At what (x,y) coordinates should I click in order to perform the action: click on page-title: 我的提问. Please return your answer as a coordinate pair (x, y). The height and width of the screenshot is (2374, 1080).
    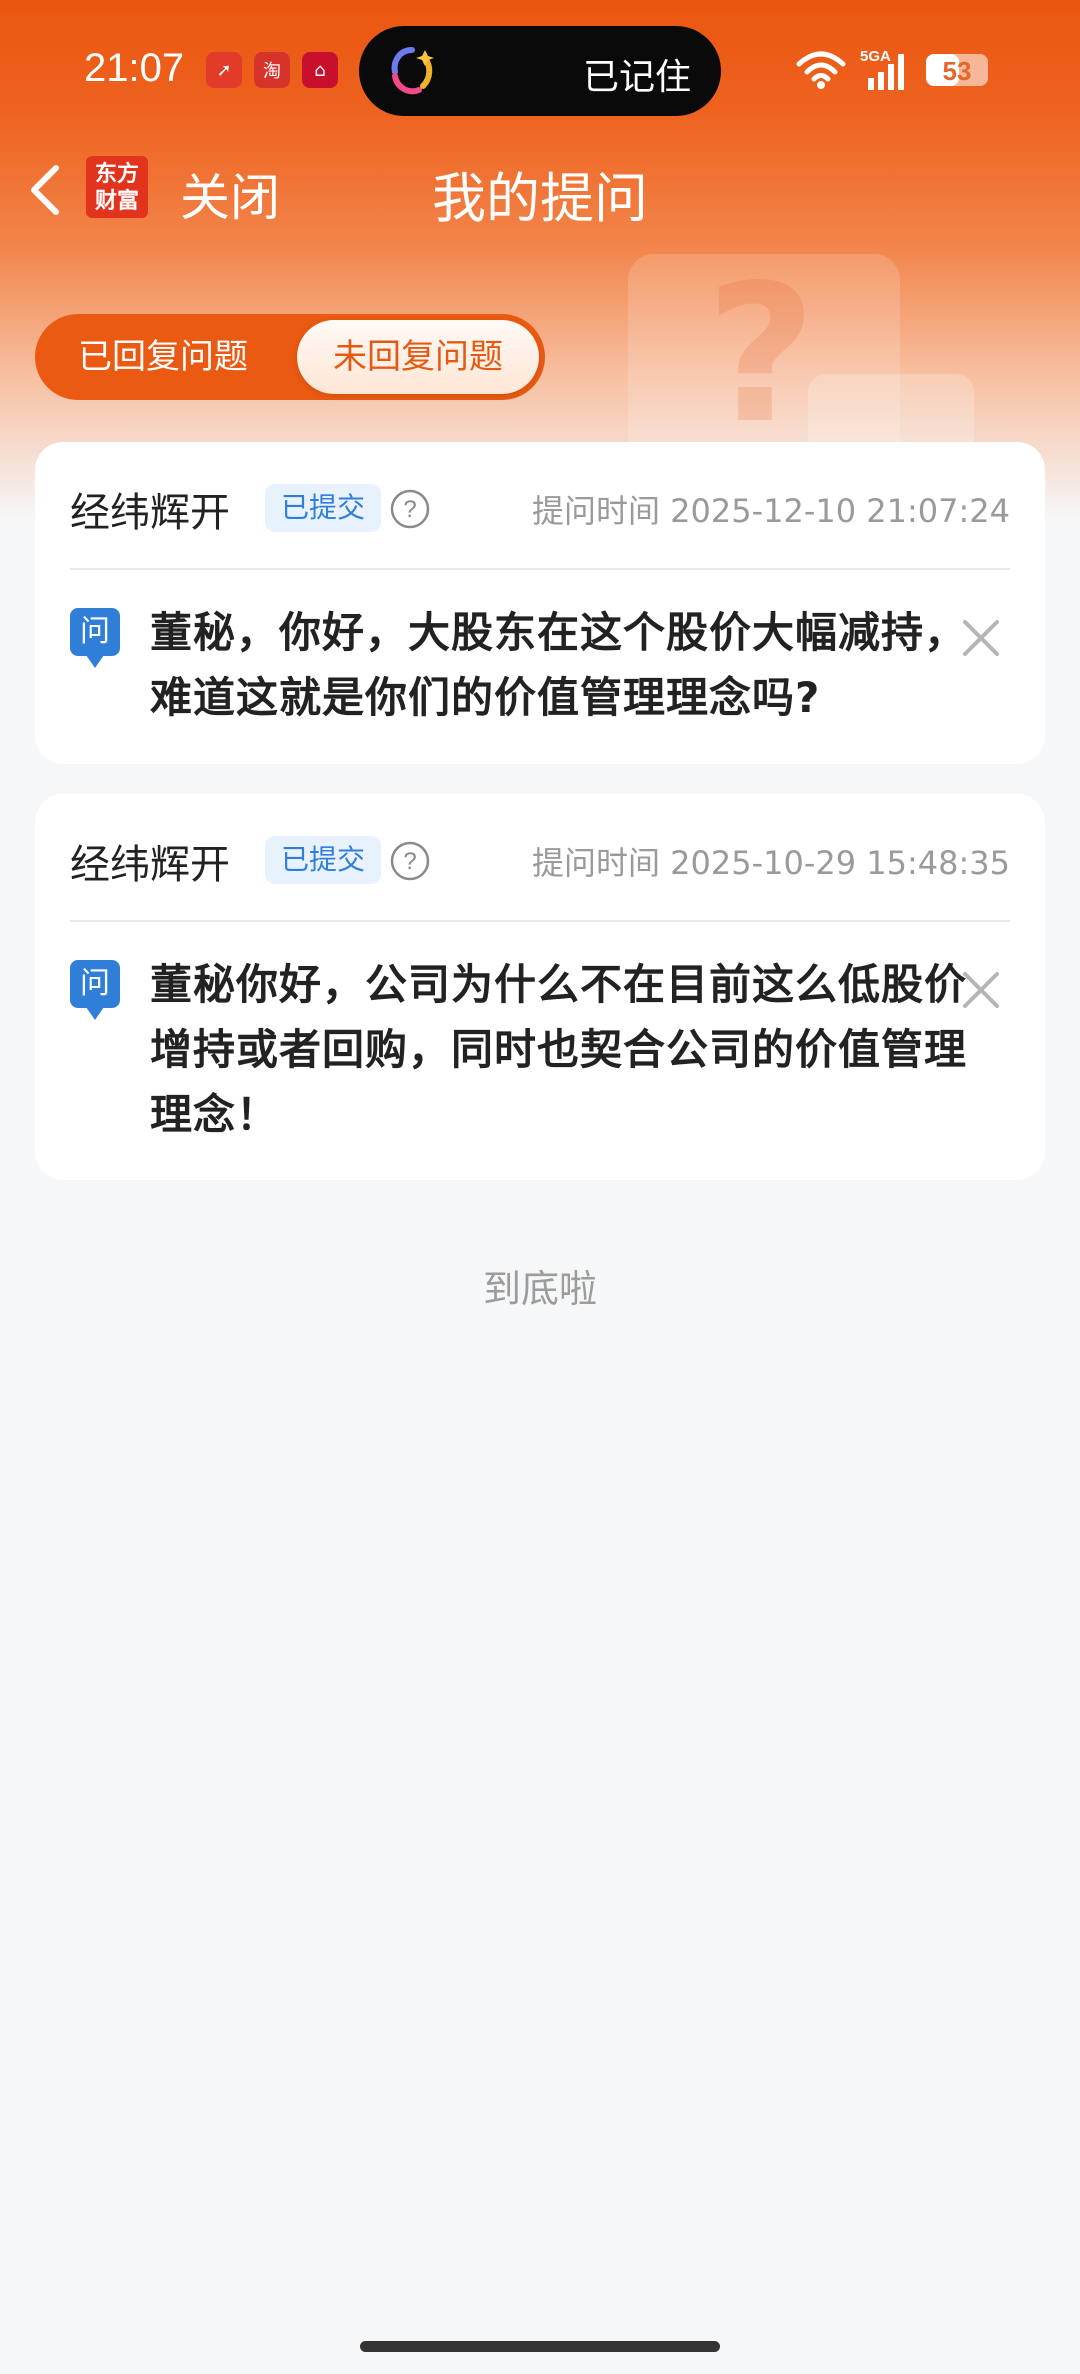
    Looking at the image, I should click on (540, 198).